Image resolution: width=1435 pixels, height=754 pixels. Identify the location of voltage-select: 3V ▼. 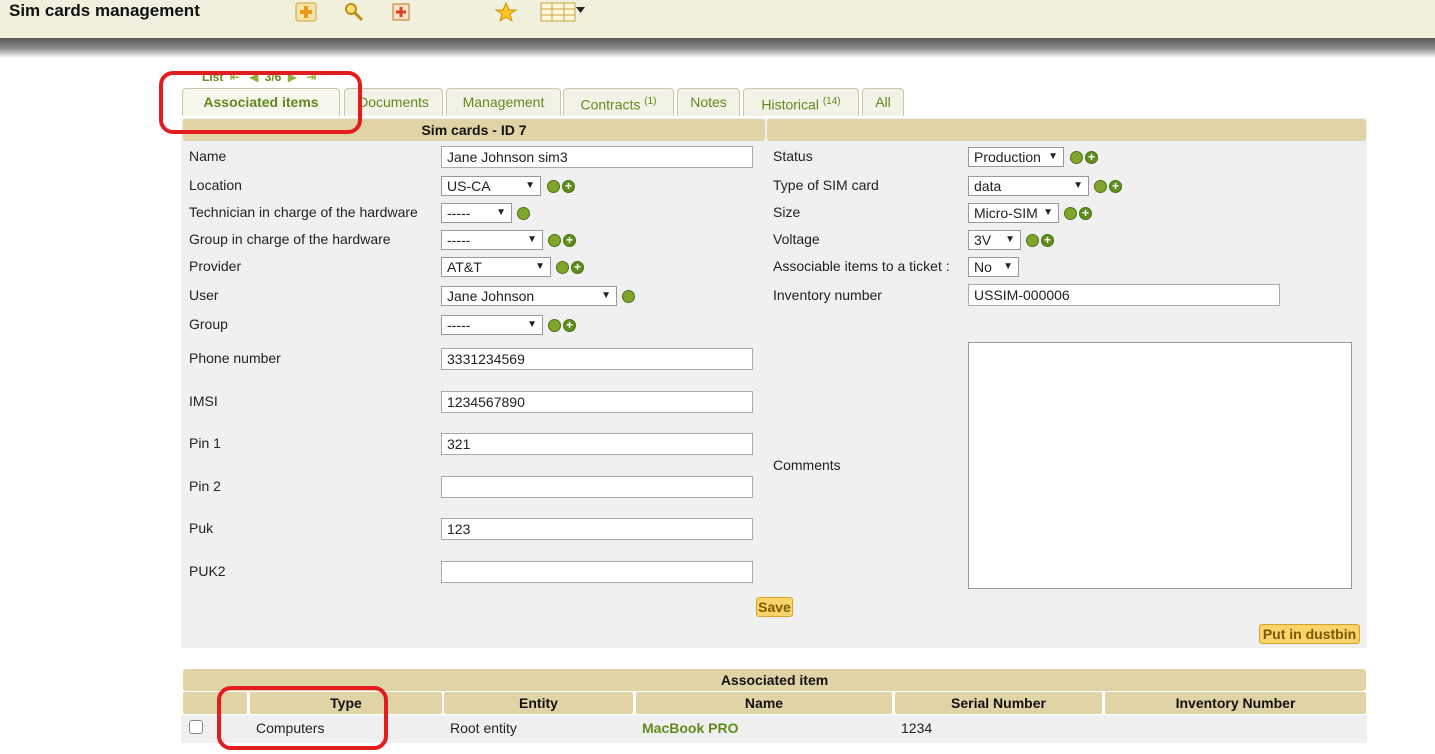
(994, 240).